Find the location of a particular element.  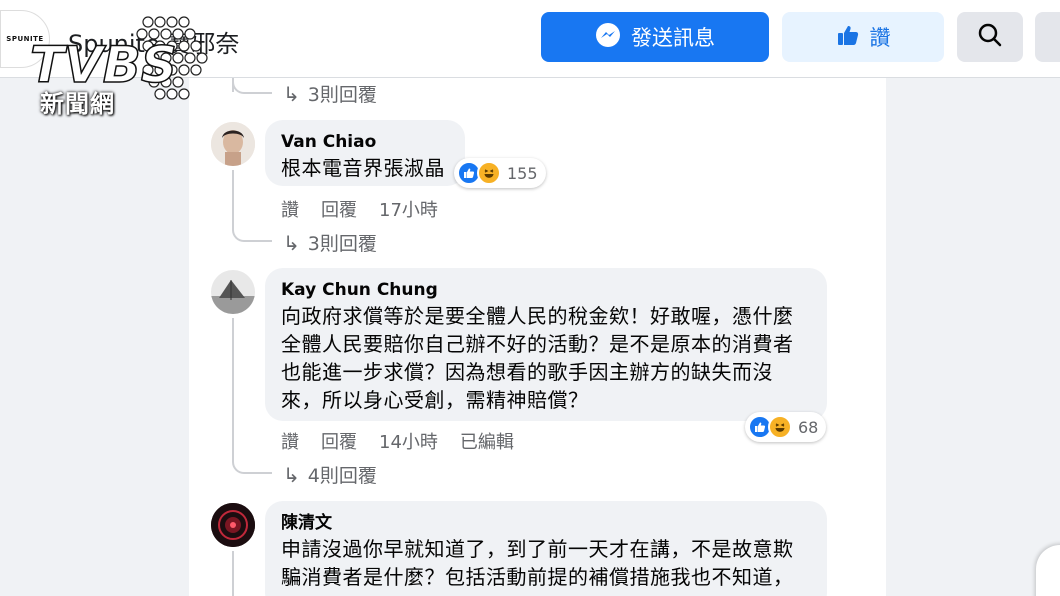

send-message-button: 發送訊息 is located at coordinates (655, 37).